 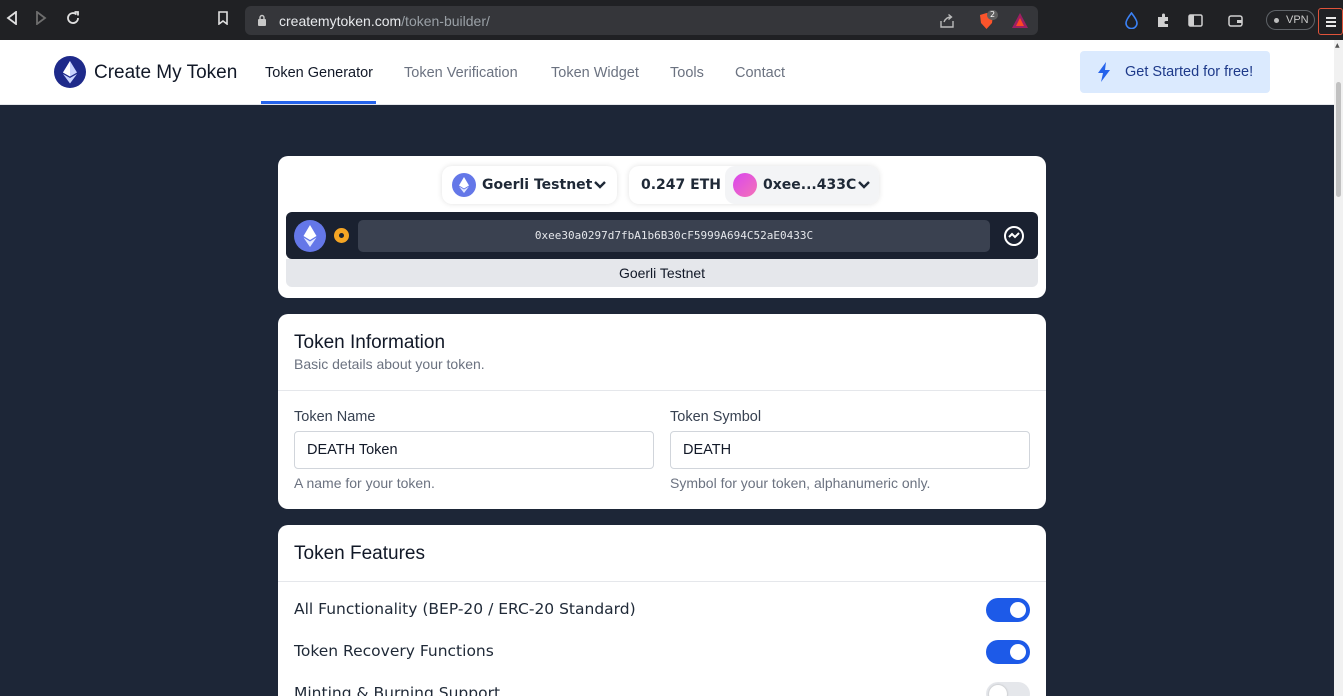 What do you see at coordinates (310, 236) in the screenshot?
I see `ethereum-coin-icon` at bounding box center [310, 236].